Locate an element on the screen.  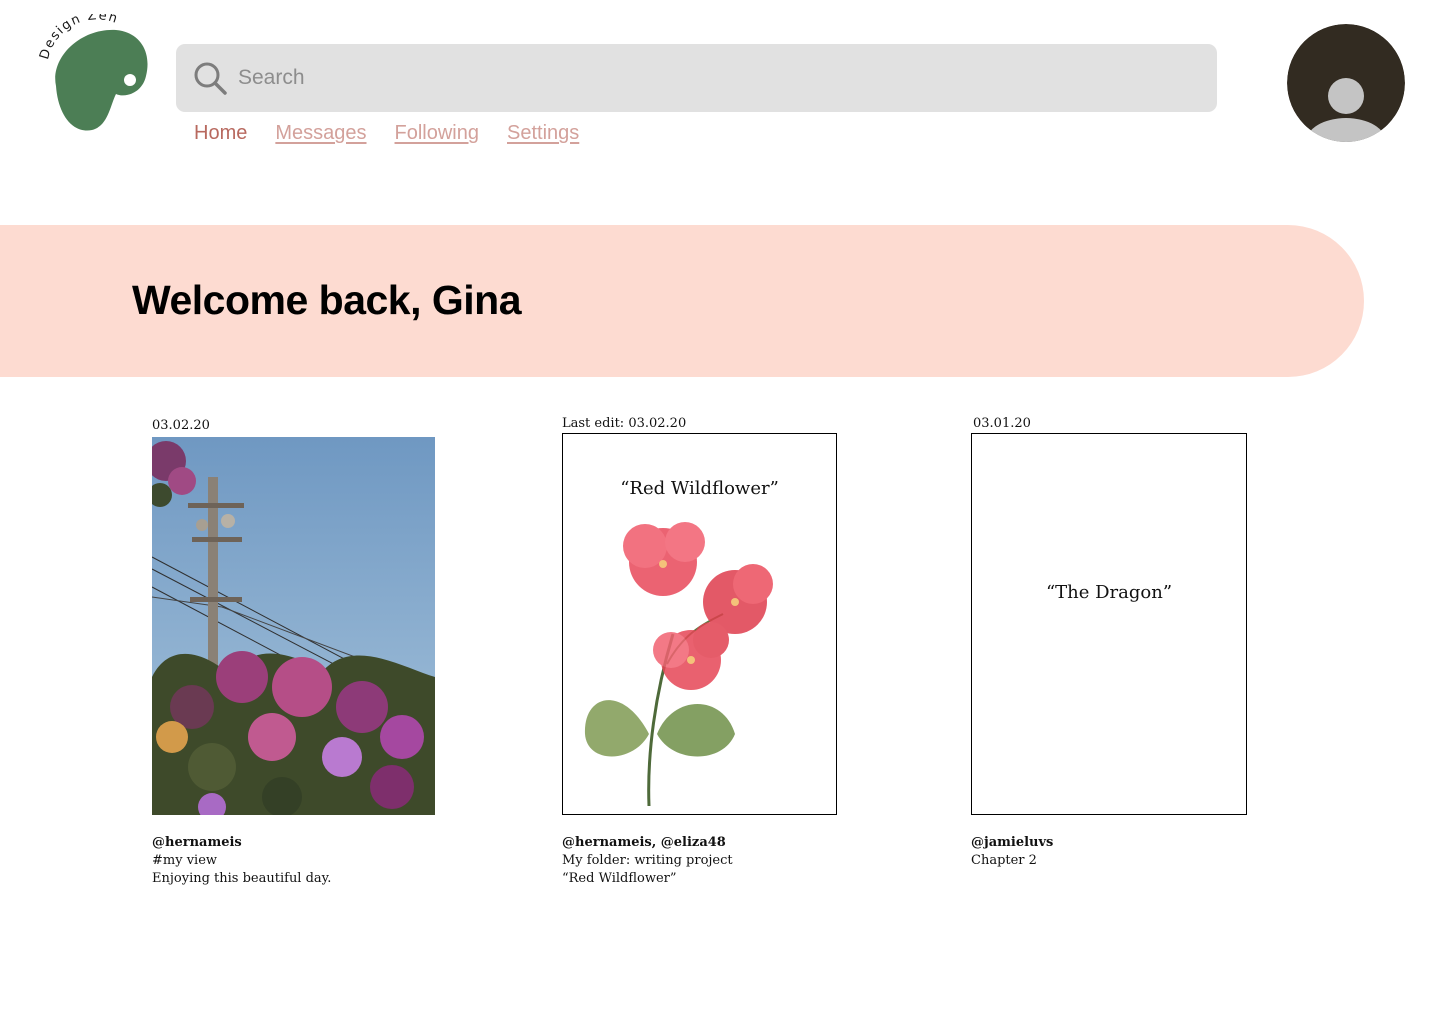
red-wildflower-illustration-icon is located at coordinates (678, 664).